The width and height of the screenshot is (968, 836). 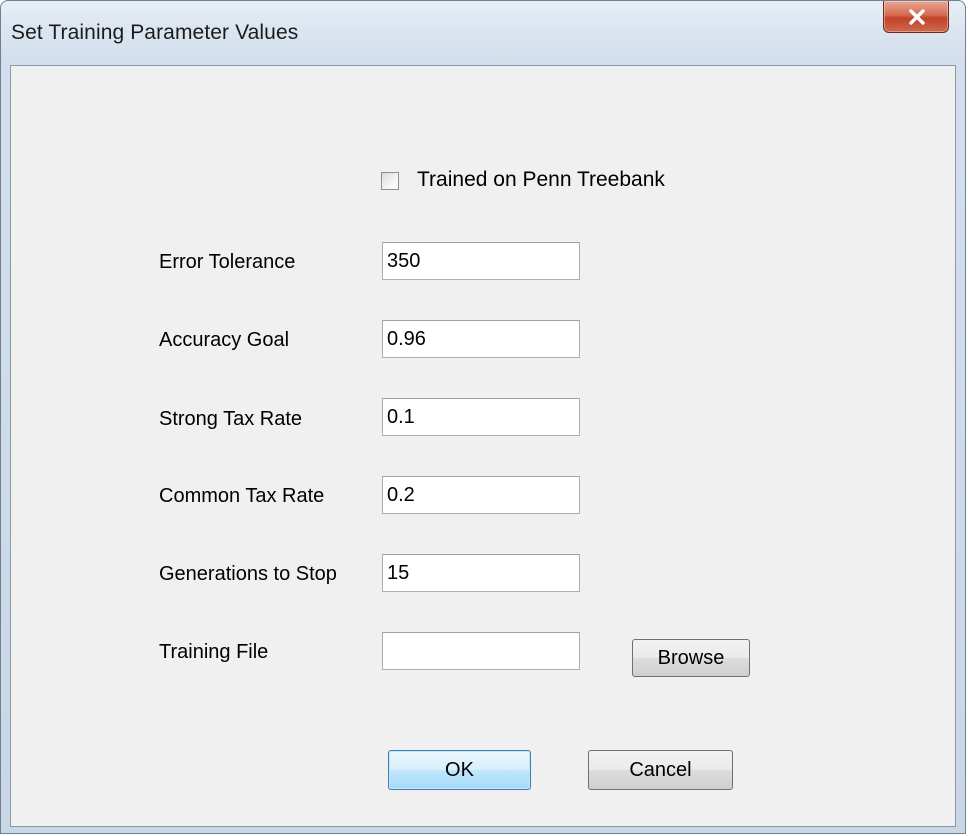 I want to click on training-file-label: Training File, so click(x=214, y=652).